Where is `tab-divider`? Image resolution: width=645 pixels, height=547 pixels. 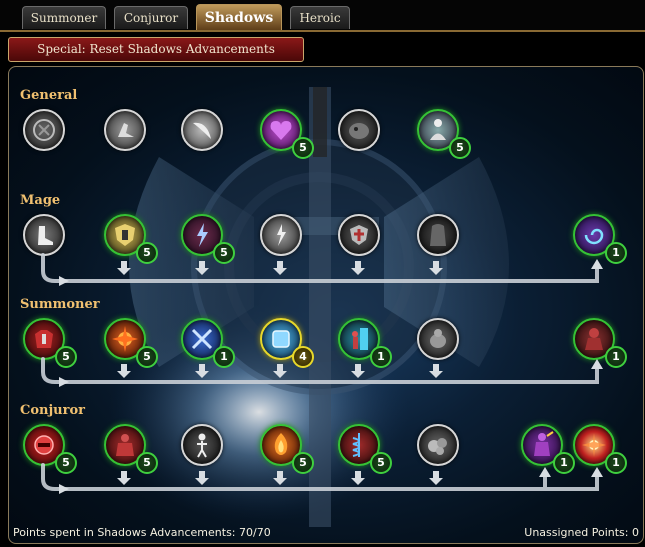
tab-divider is located at coordinates (322, 31).